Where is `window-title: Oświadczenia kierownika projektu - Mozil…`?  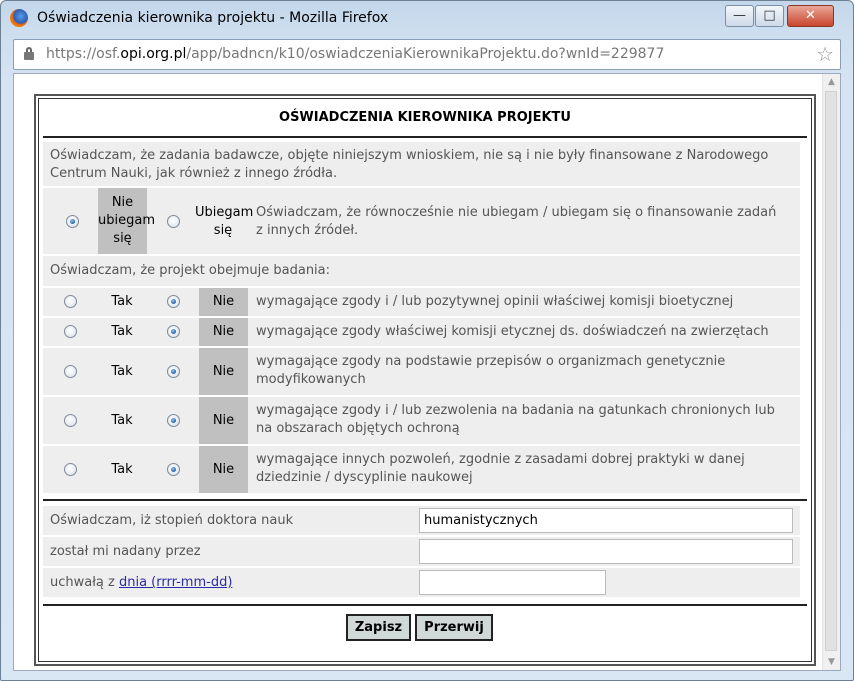
window-title: Oświadczenia kierownika projektu - Mozil… is located at coordinates (213, 18).